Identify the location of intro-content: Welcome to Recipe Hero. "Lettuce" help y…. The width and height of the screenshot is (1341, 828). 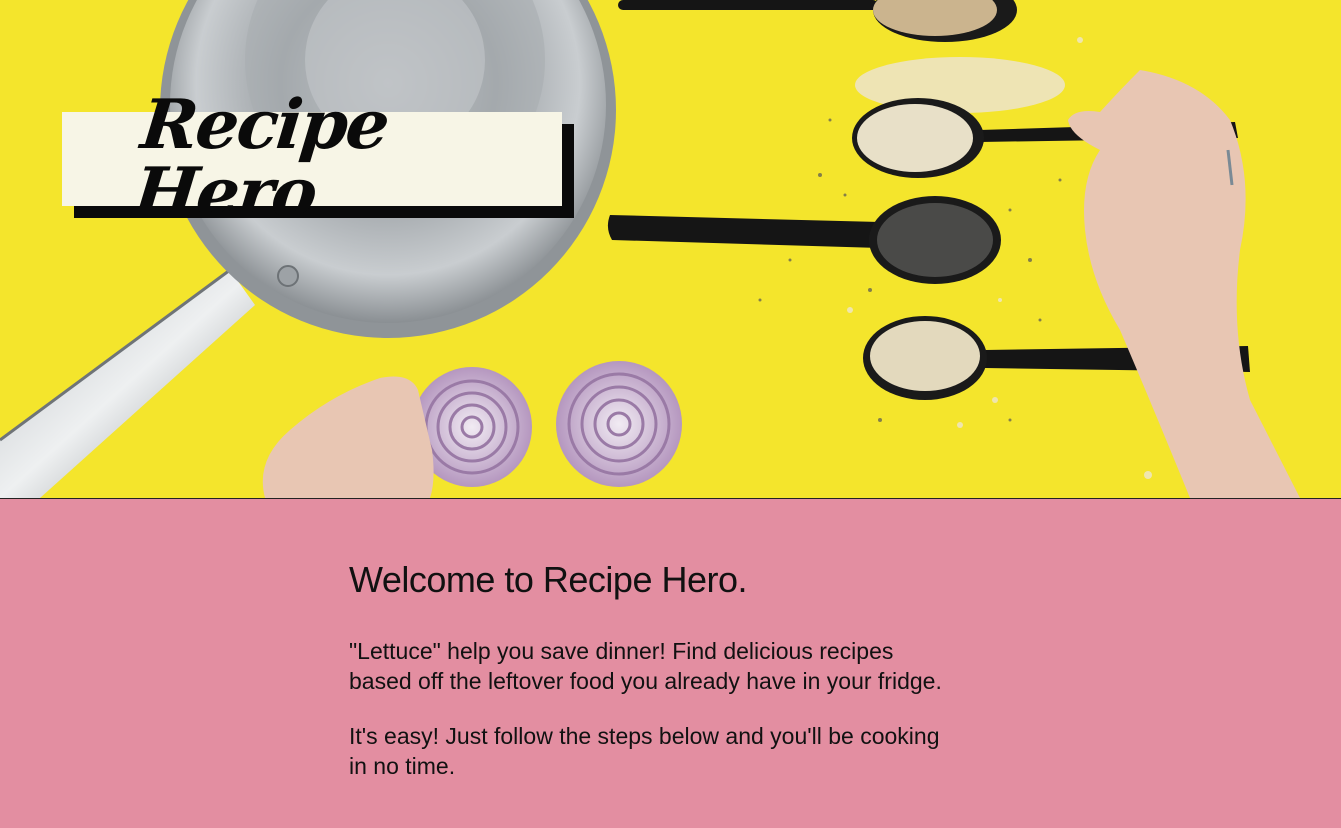
(679, 670).